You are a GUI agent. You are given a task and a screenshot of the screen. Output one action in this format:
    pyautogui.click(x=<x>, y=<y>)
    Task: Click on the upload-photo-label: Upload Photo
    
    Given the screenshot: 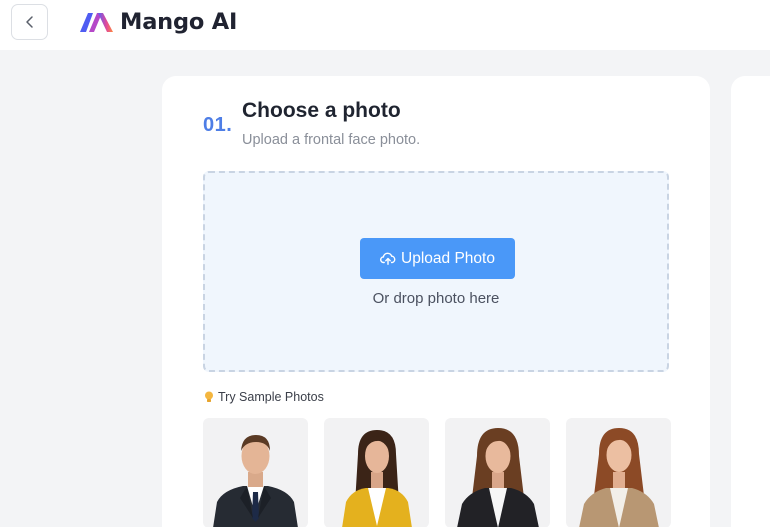 What is the action you would take?
    pyautogui.click(x=448, y=258)
    